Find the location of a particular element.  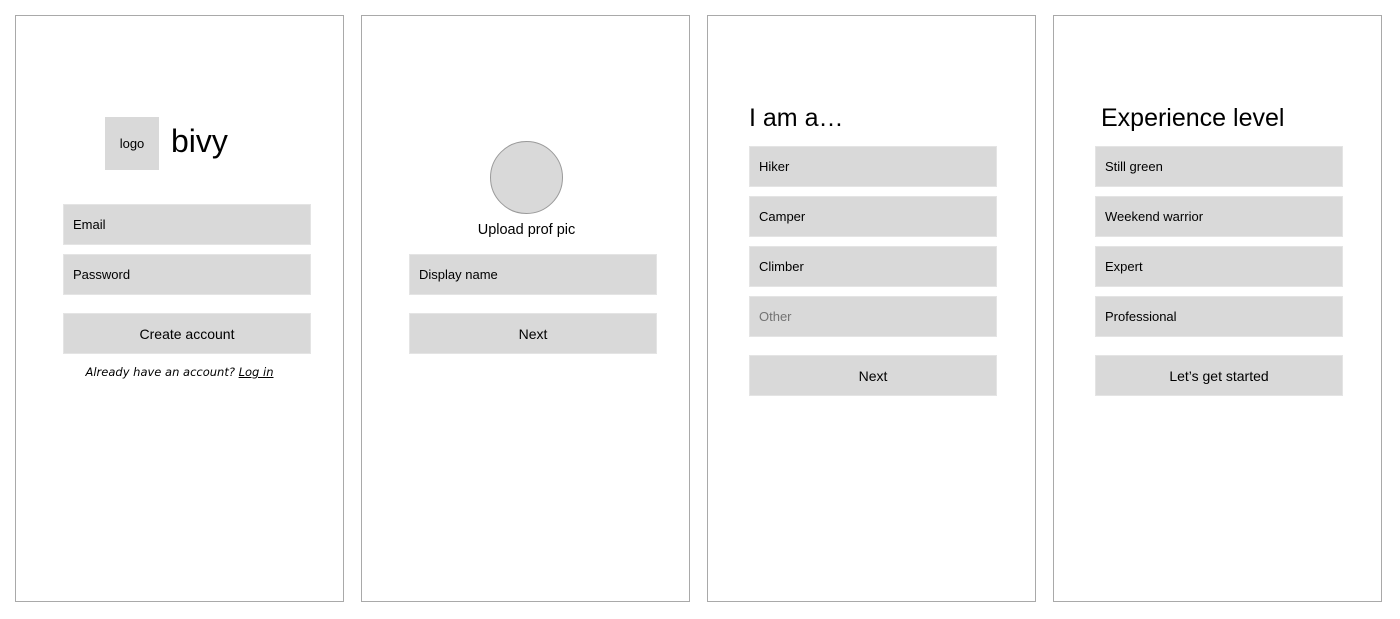

option-still-green: Still green is located at coordinates (1219, 166).